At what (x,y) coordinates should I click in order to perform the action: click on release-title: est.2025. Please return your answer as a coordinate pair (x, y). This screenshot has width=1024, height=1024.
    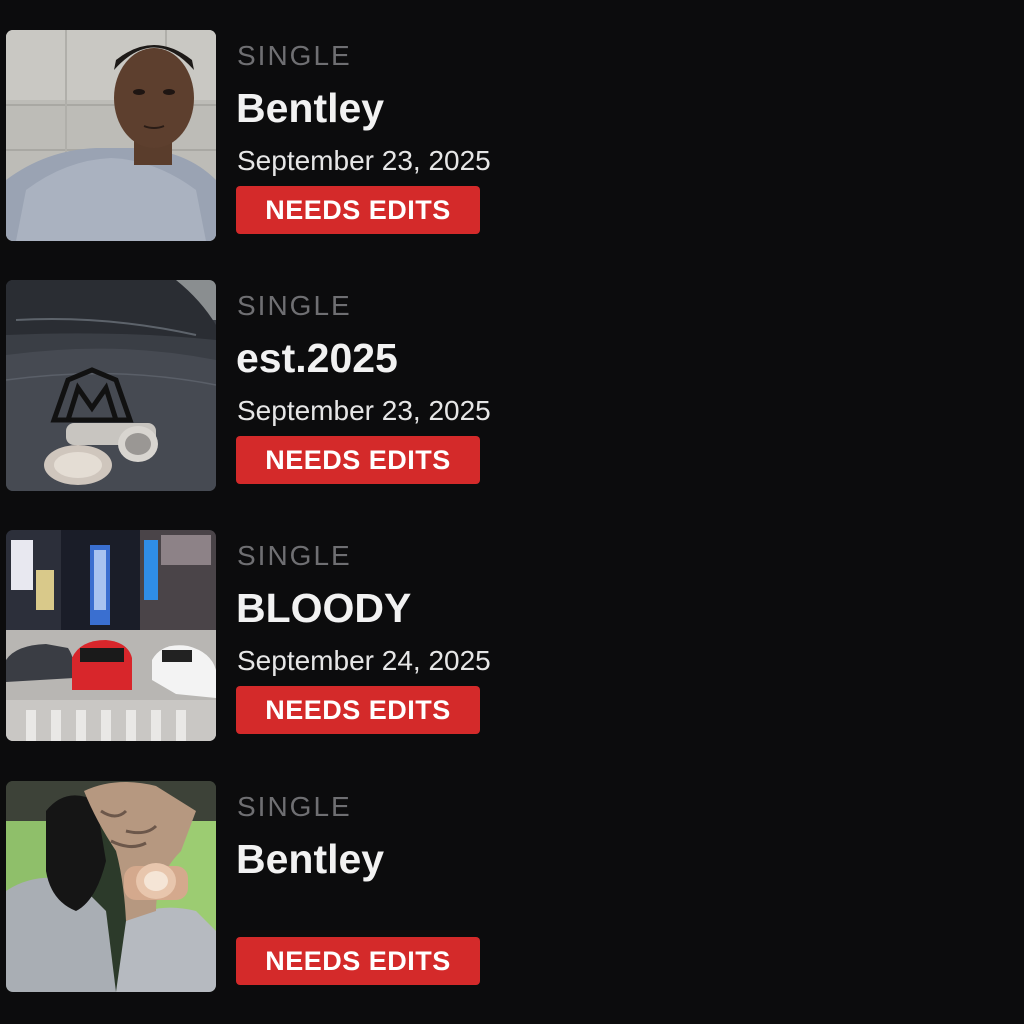
    Looking at the image, I should click on (317, 358).